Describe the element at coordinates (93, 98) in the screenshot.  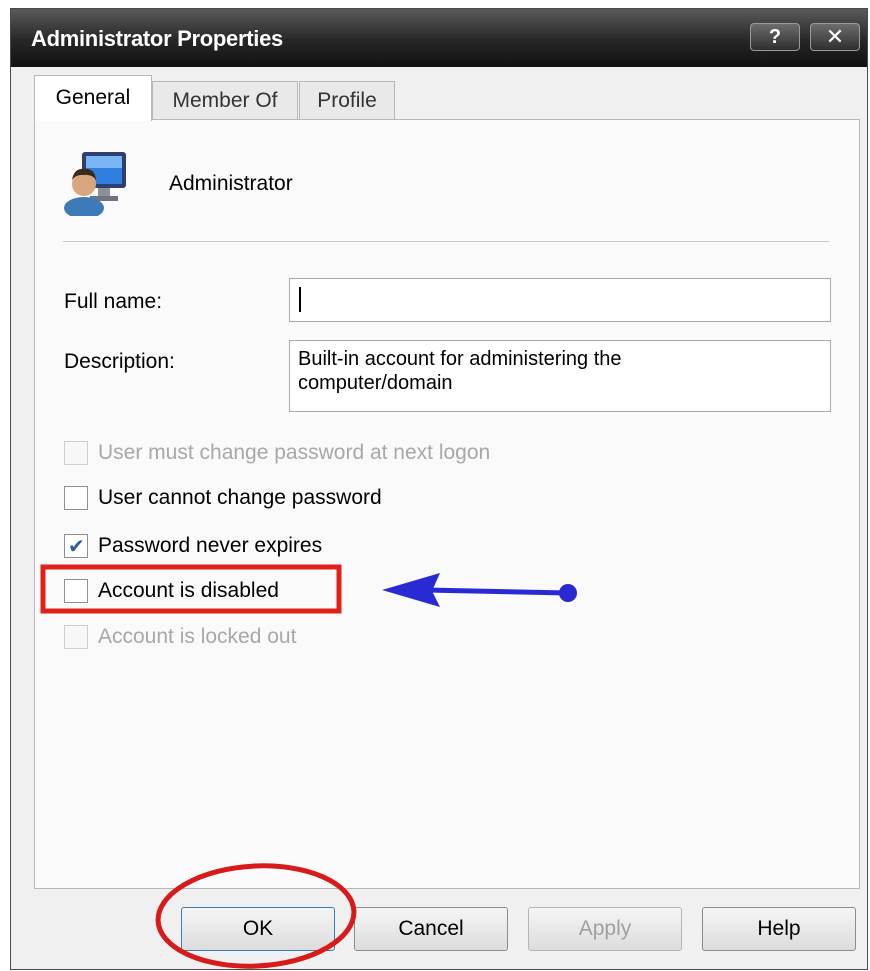
I see `tab-general: General` at that location.